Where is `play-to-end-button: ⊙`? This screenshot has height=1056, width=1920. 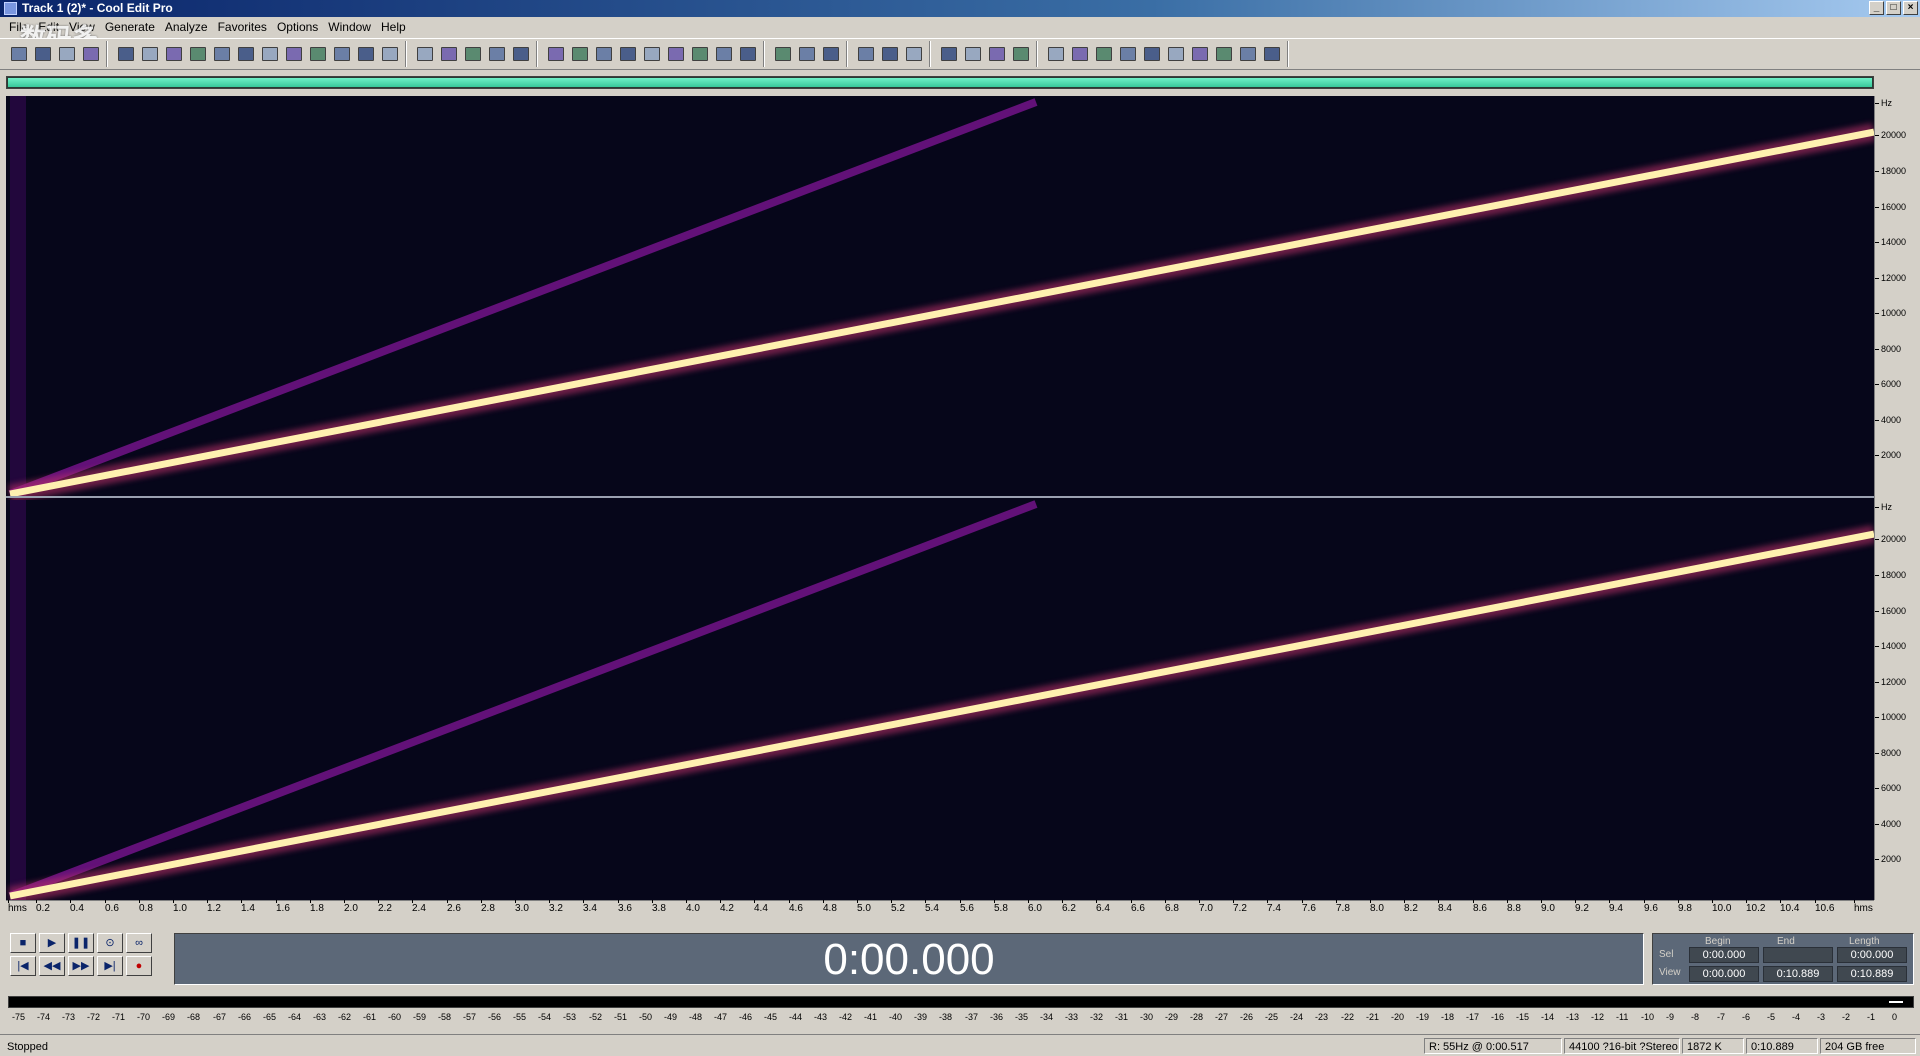 play-to-end-button: ⊙ is located at coordinates (110, 943).